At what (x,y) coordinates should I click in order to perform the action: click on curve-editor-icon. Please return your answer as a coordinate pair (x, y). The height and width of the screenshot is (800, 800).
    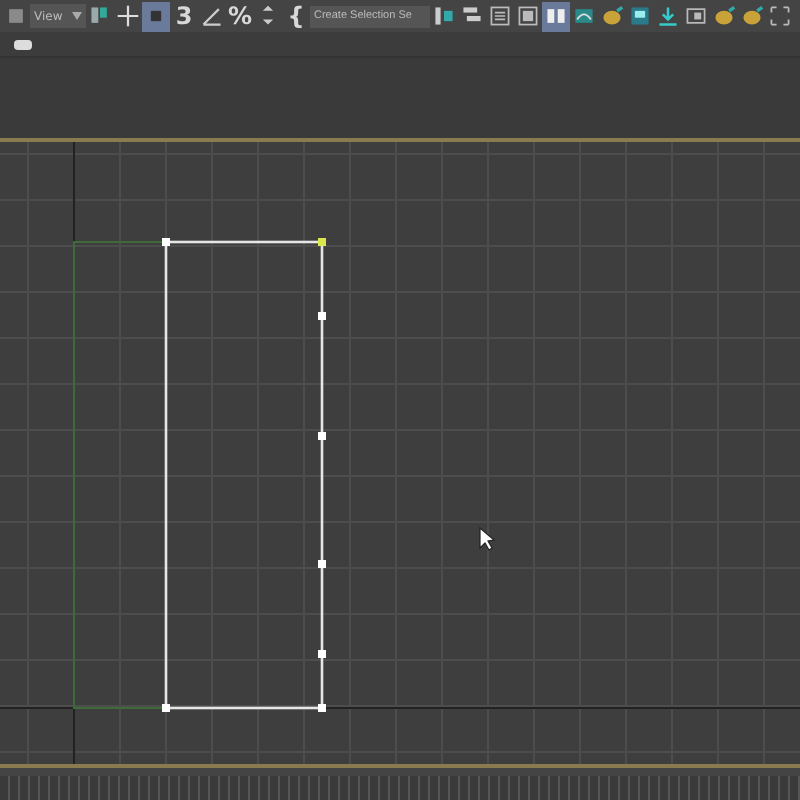
    Looking at the image, I should click on (584, 16).